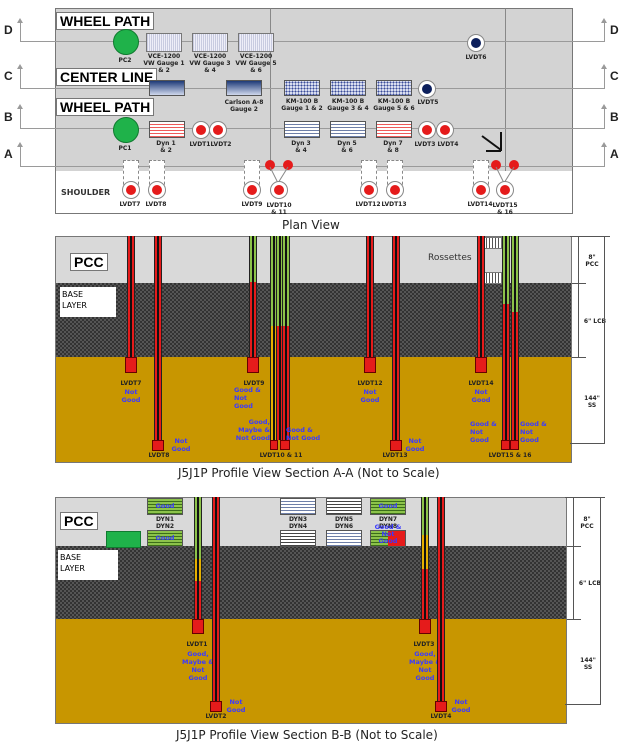  Describe the element at coordinates (252, 190) in the screenshot. I see `lvdt9-sensor` at that location.